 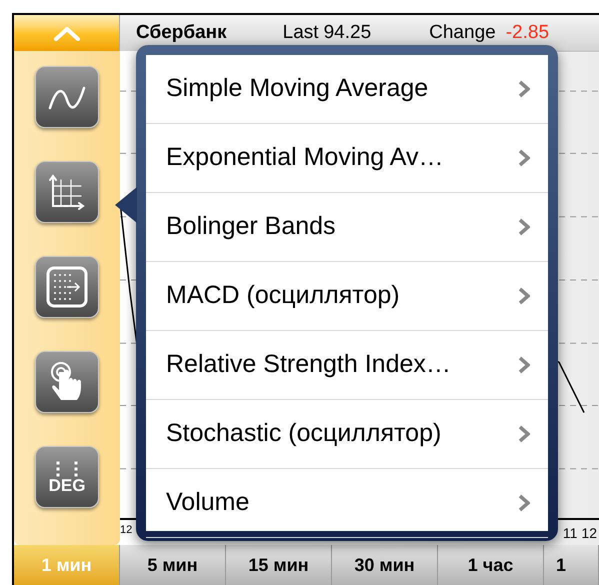 What do you see at coordinates (347, 89) in the screenshot?
I see `indicator-menu-item: Simple Moving Average` at bounding box center [347, 89].